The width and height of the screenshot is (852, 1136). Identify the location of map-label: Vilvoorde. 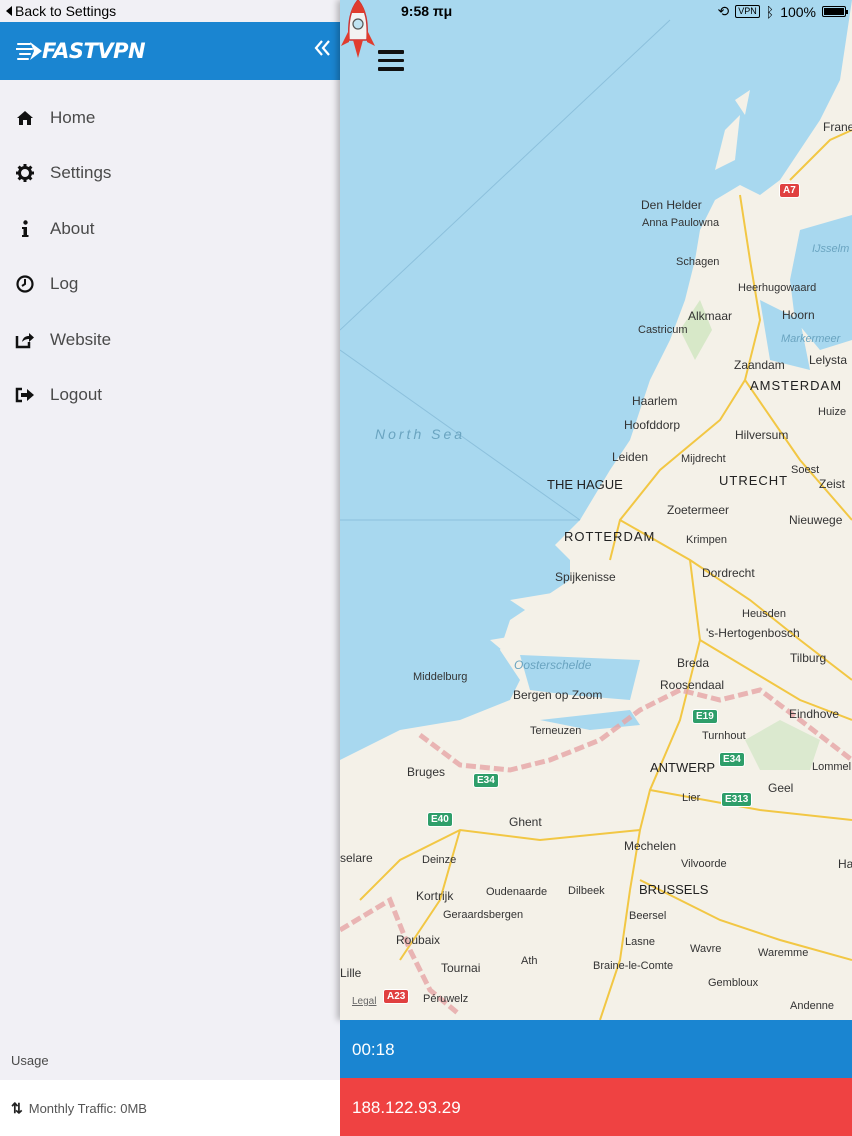
(704, 864).